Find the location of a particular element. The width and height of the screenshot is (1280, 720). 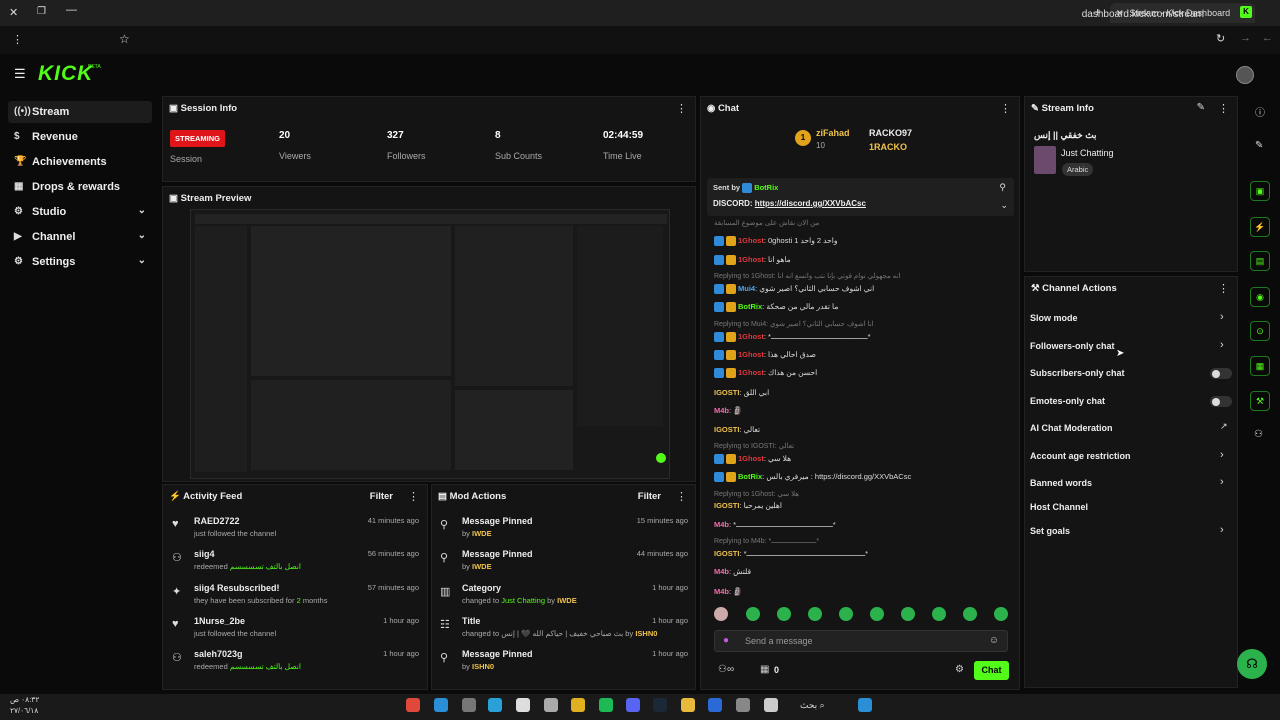

taskbar-search: بحث ⌕ is located at coordinates (812, 705).